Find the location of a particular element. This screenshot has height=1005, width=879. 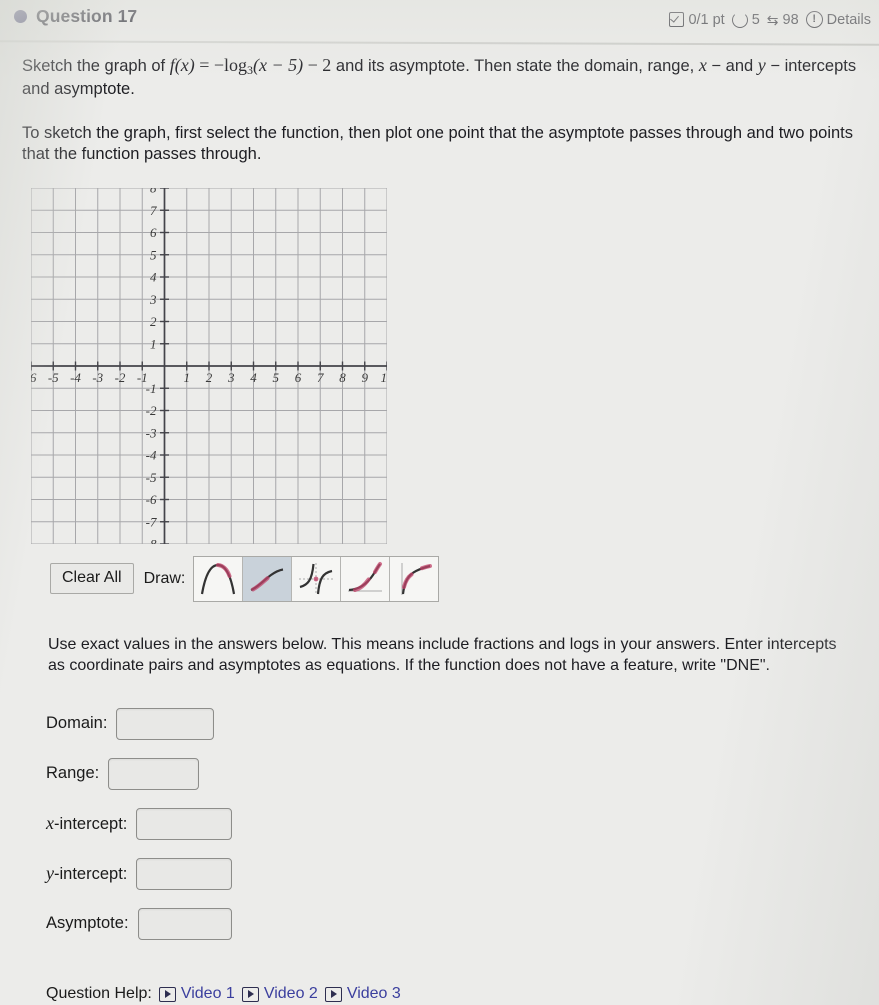

circular-arrow-icon is located at coordinates (739, 19).